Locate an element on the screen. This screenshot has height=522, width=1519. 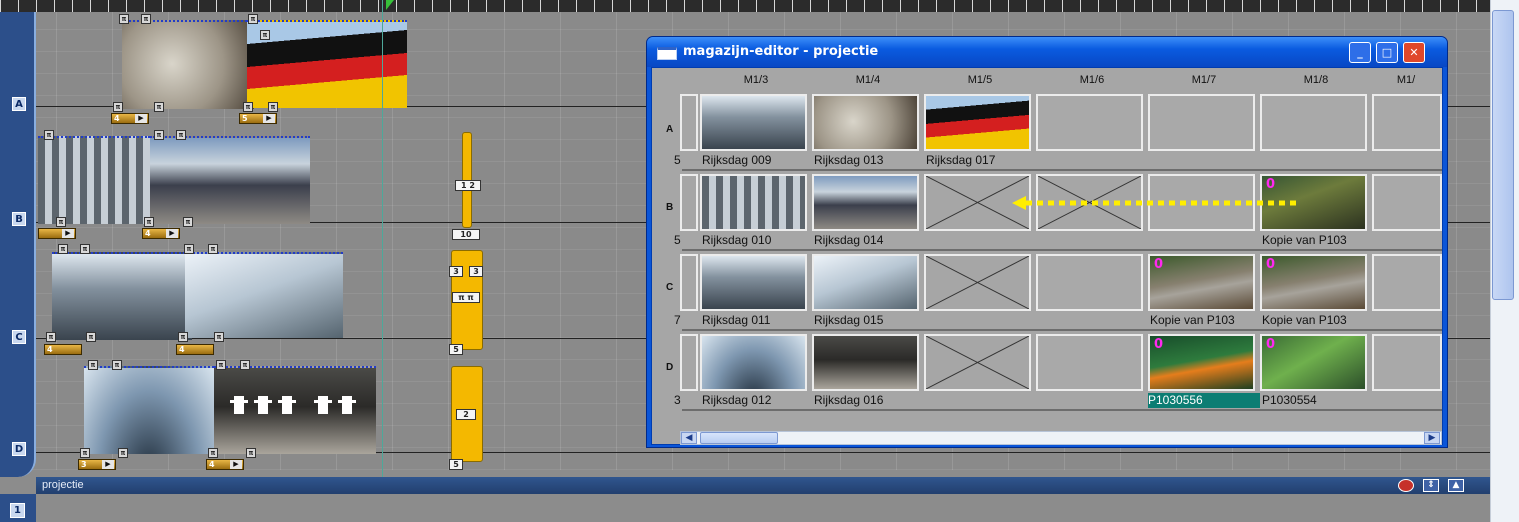
time-ruler is located at coordinates (745, 6).